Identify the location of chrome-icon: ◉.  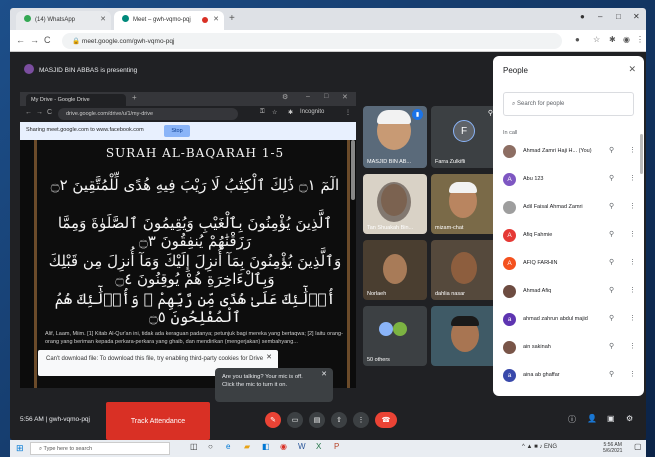
(283, 446).